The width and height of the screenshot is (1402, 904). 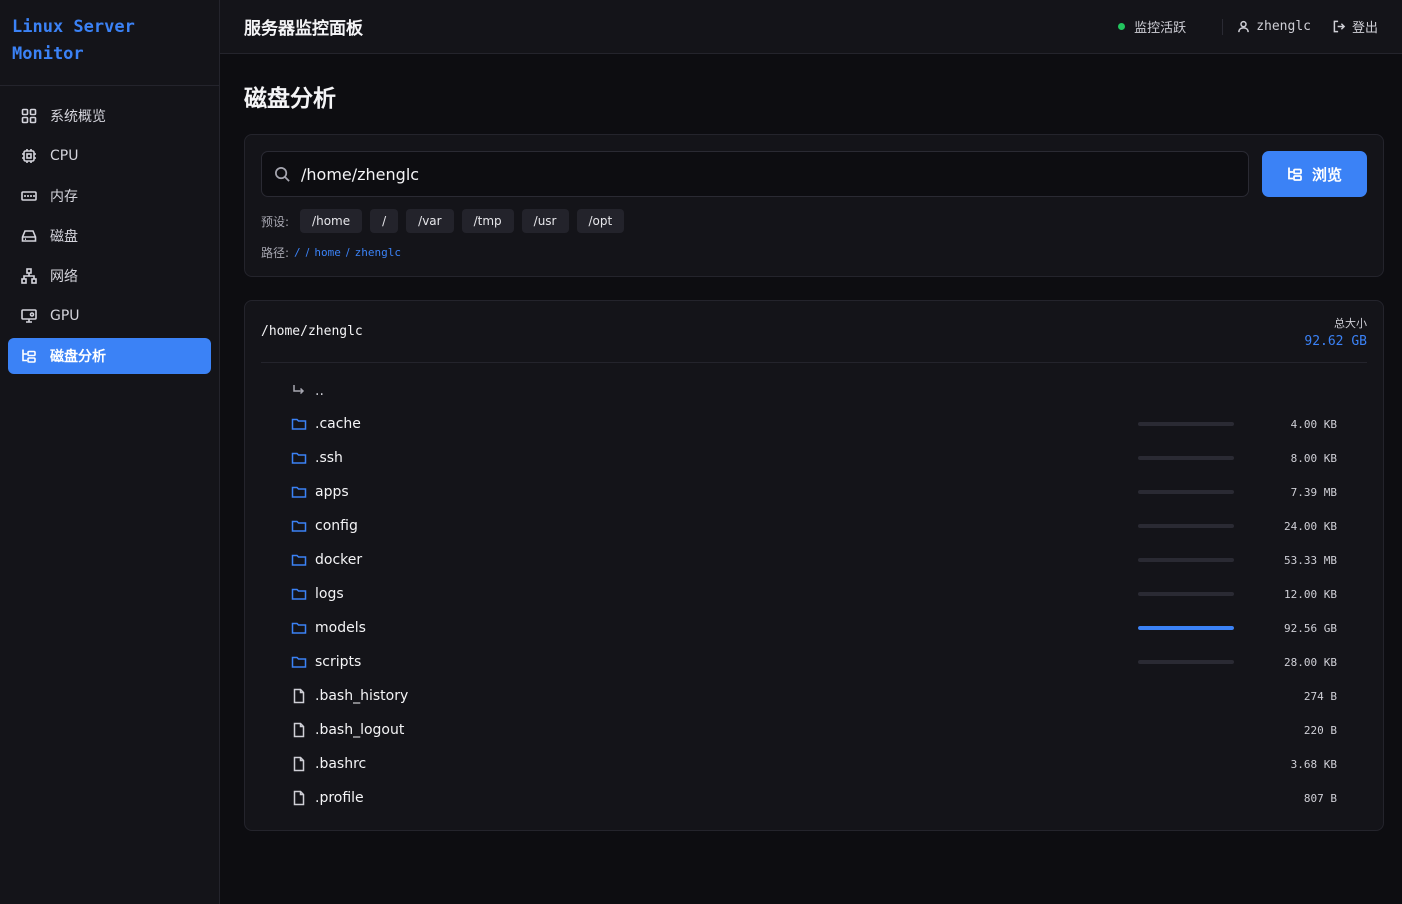 I want to click on disk-analysis-icon, so click(x=29, y=356).